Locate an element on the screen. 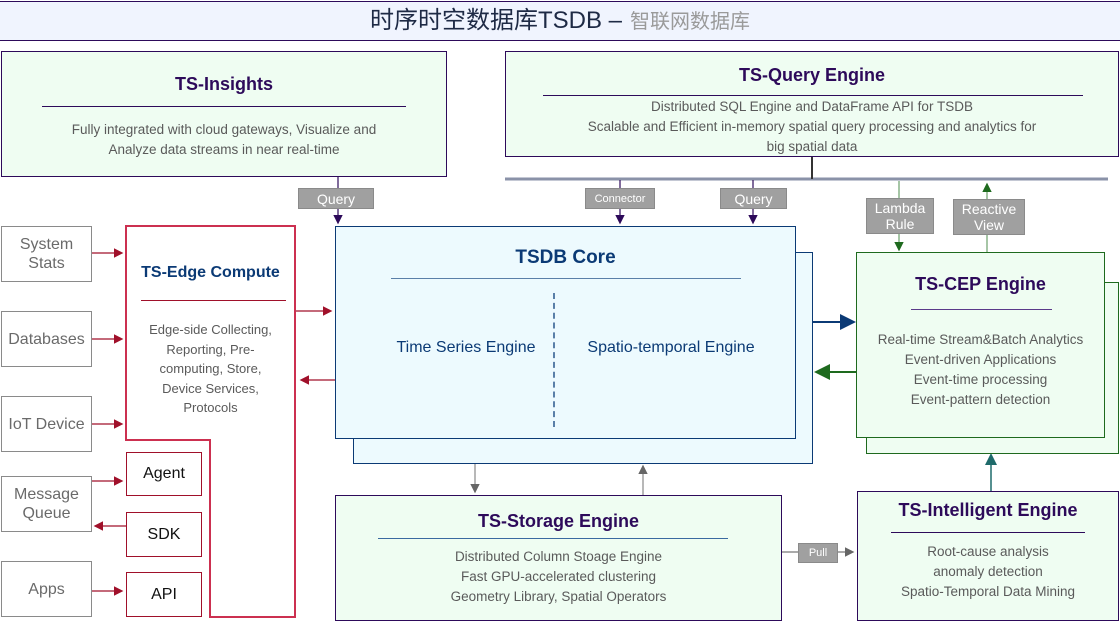 Image resolution: width=1120 pixels, height=625 pixels. ts-cep-engine-divider is located at coordinates (981, 309).